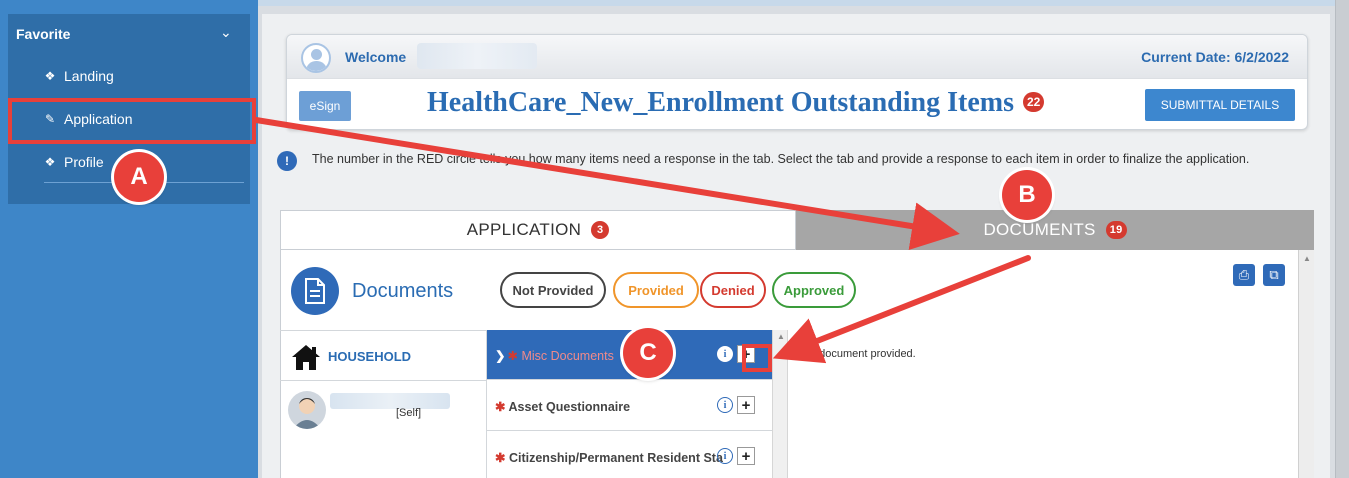 Image resolution: width=1349 pixels, height=478 pixels. Describe the element at coordinates (1027, 195) in the screenshot. I see `annotation-marker-b: B` at that location.